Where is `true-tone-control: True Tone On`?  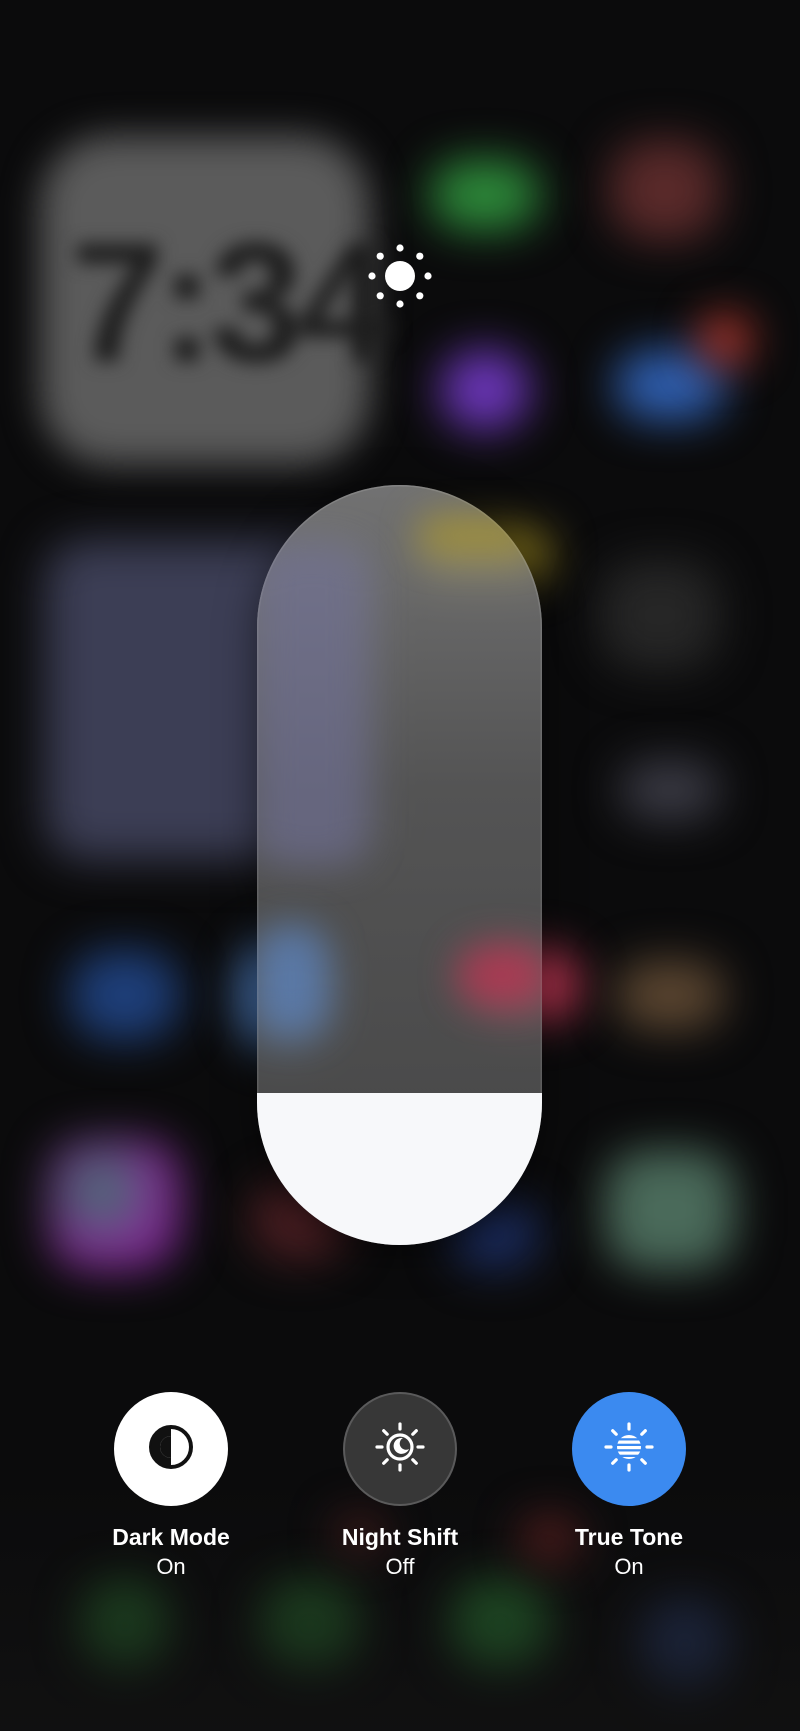
true-tone-control: True Tone On is located at coordinates (629, 1487).